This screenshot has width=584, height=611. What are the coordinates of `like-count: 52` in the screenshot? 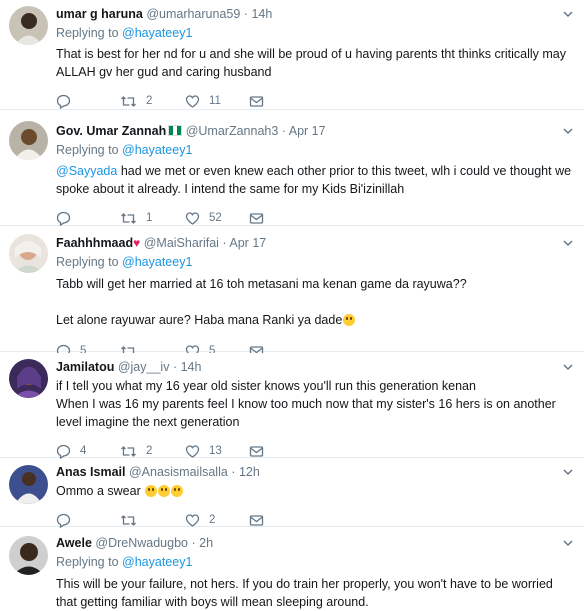 It's located at (215, 218).